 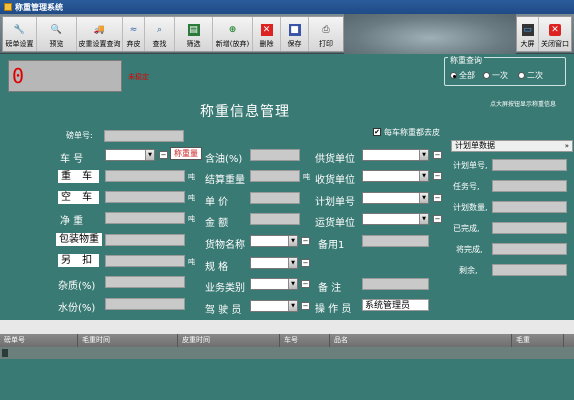 I want to click on plan-label-quantity: 计划数量,, so click(x=470, y=207).